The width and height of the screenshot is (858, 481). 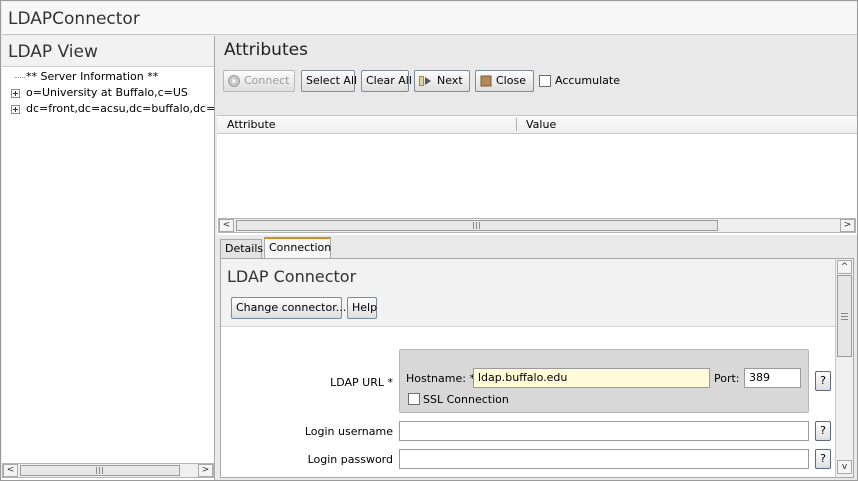 What do you see at coordinates (234, 81) in the screenshot?
I see `play-icon` at bounding box center [234, 81].